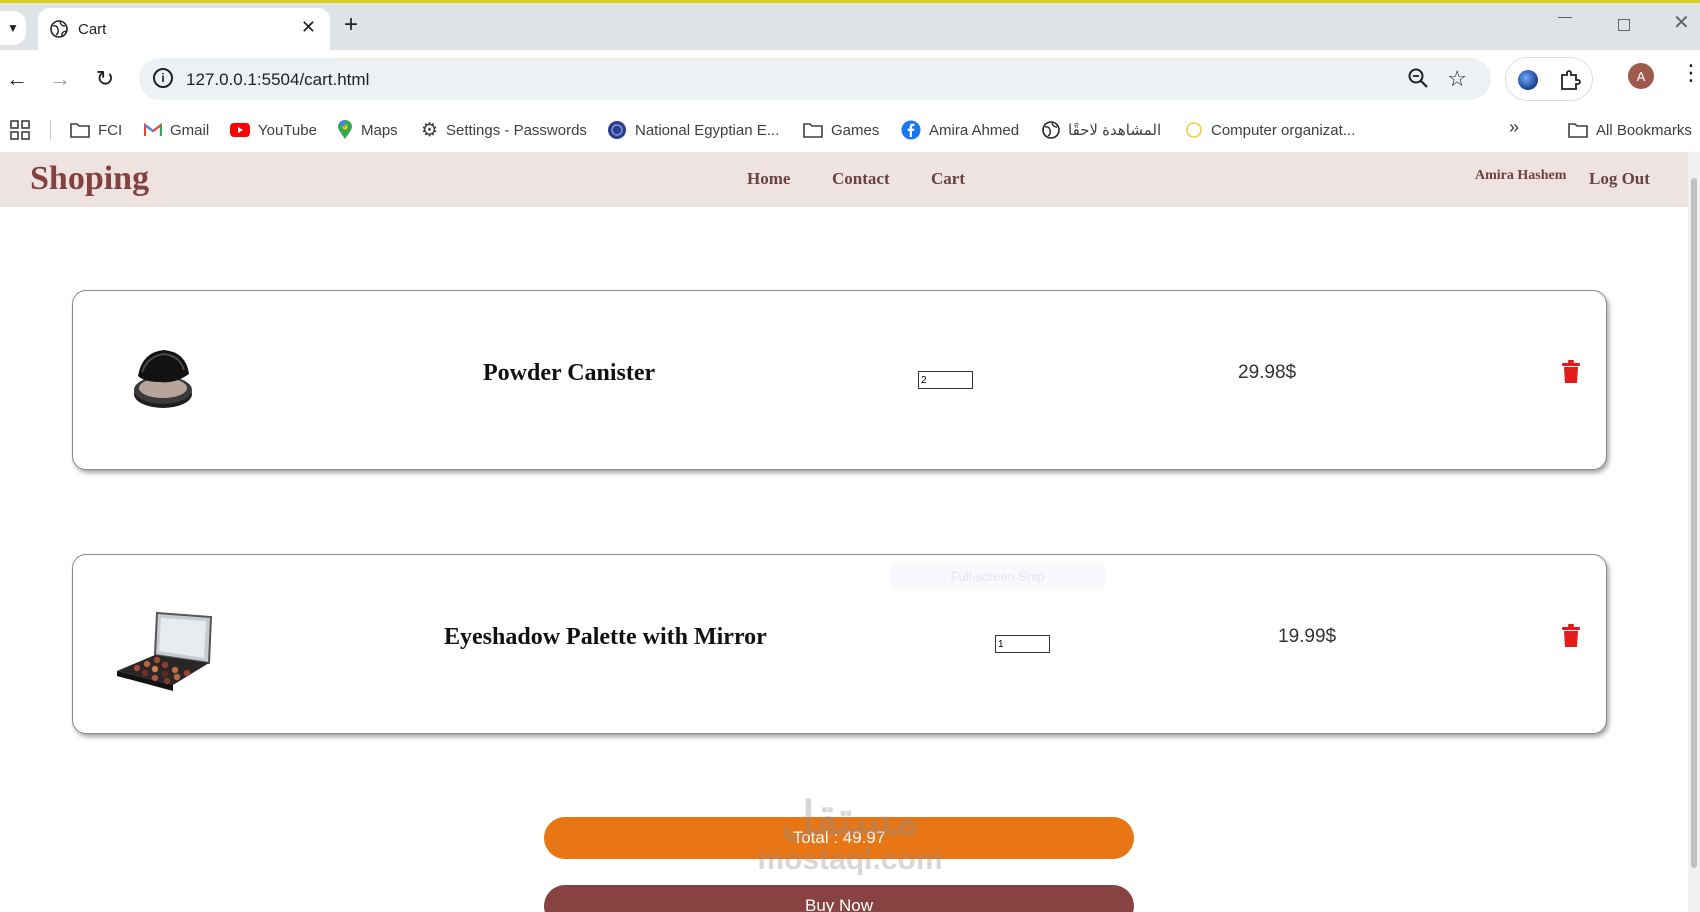 This screenshot has height=912, width=1700. I want to click on nav-contact: Contact, so click(861, 179).